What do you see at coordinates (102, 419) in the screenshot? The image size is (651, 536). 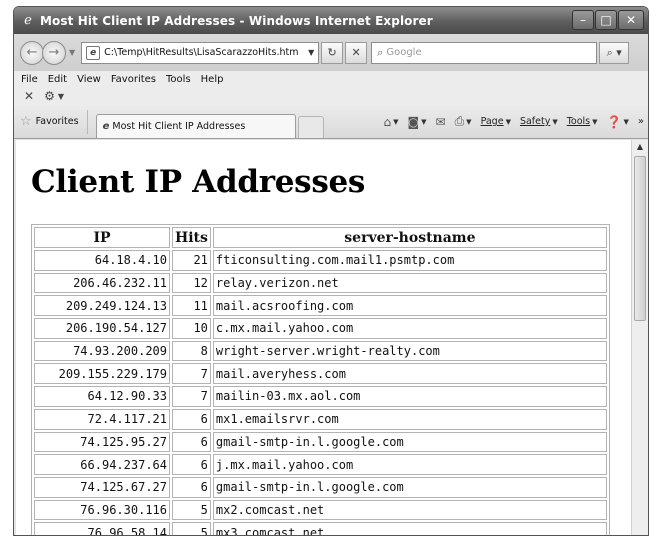 I see `ip-cell: 72.4.117.21` at bounding box center [102, 419].